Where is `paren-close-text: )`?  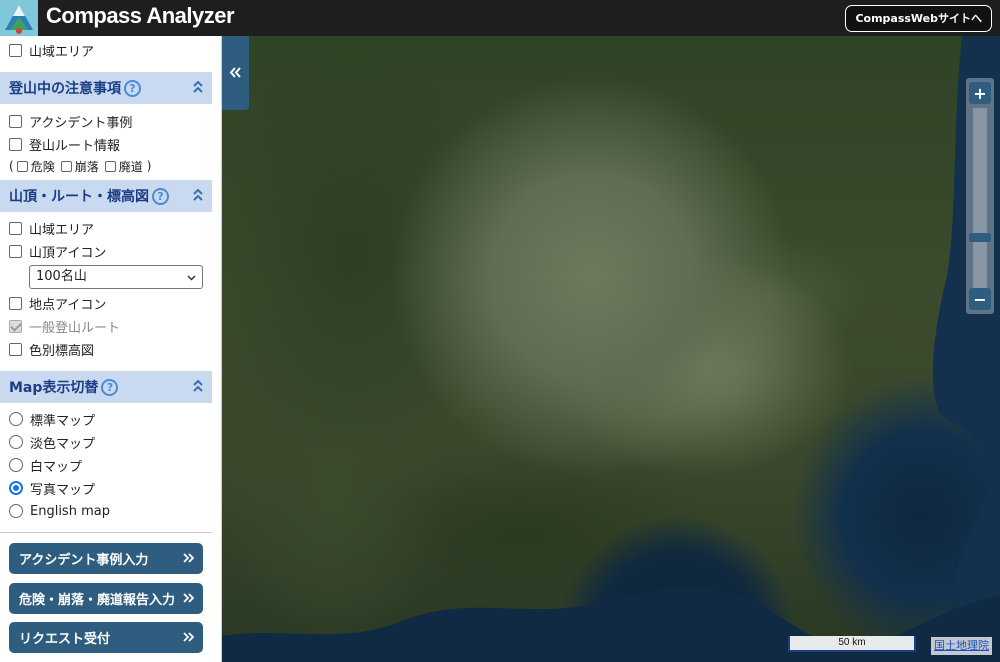 paren-close-text: ) is located at coordinates (149, 166).